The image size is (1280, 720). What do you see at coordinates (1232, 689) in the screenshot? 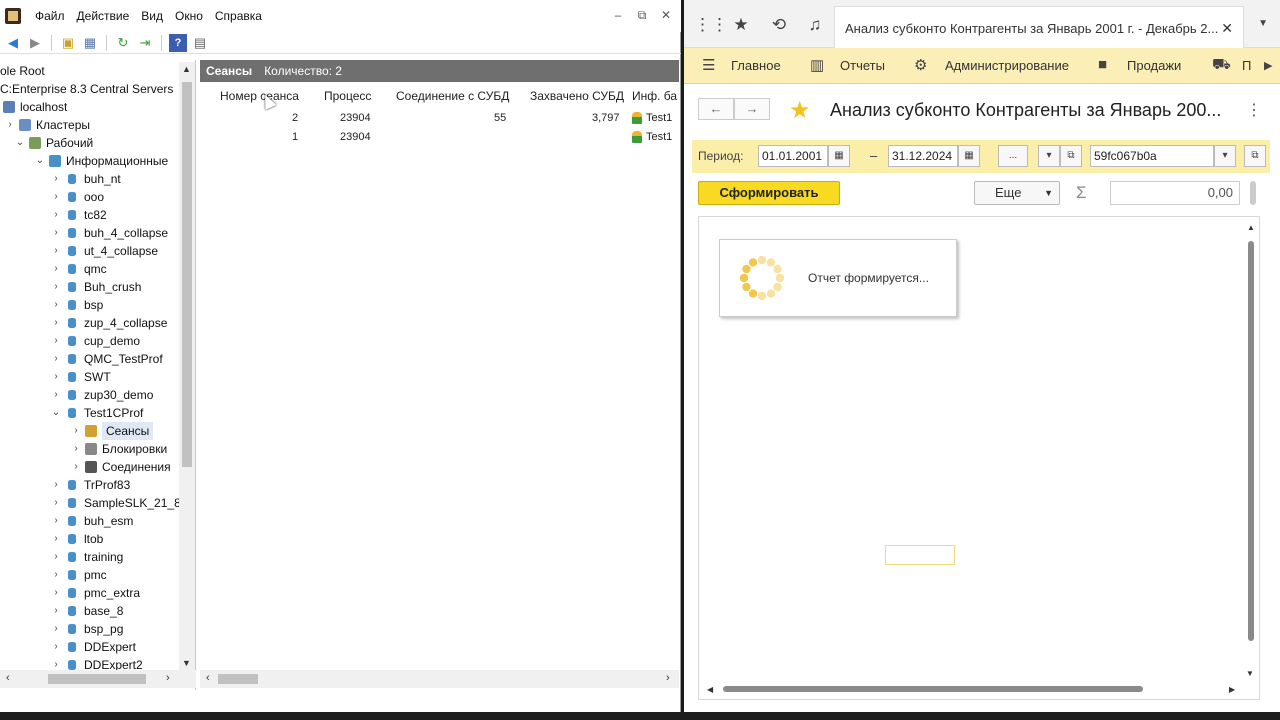
I see `scroll-right-icon: ▶` at bounding box center [1232, 689].